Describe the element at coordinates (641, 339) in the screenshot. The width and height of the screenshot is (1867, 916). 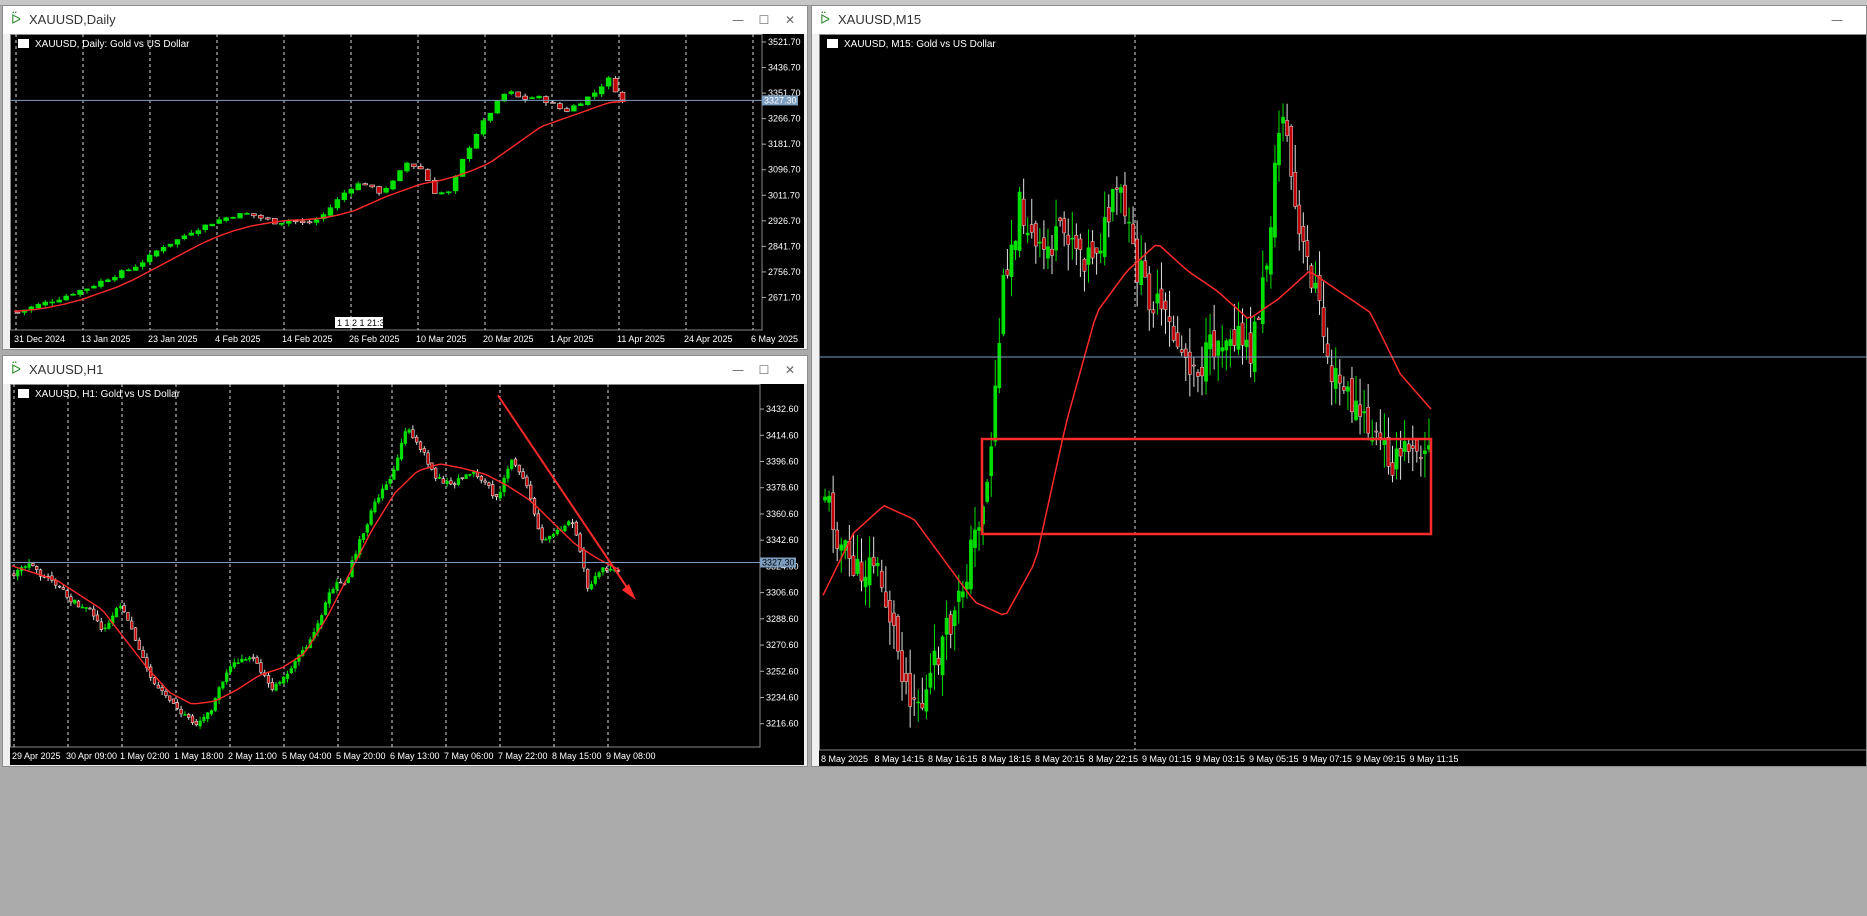
I see `x-tick-label: 11 Apr 2025` at that location.